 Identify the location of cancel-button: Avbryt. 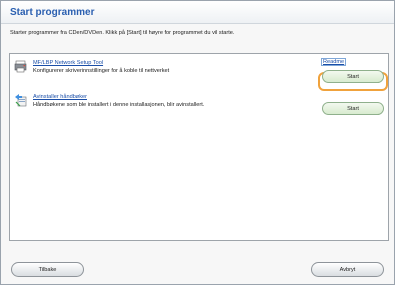
(347, 269).